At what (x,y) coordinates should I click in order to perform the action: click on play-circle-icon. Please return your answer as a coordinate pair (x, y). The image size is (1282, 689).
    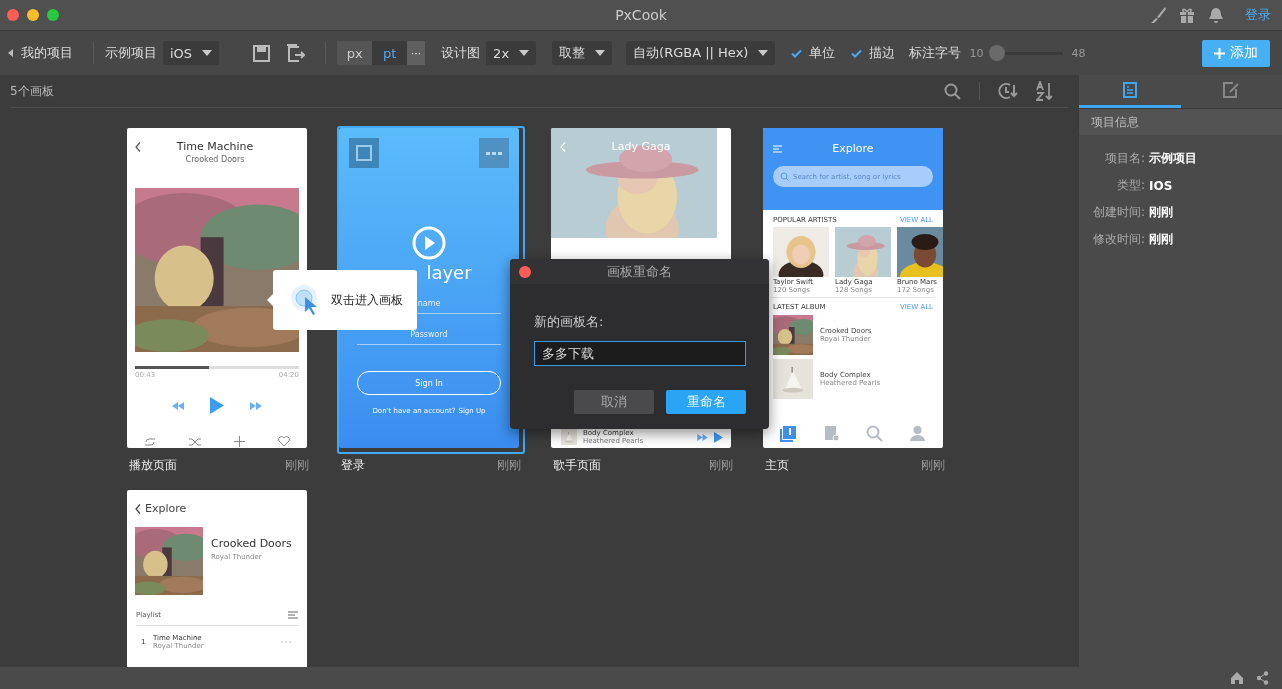
    Looking at the image, I should click on (429, 243).